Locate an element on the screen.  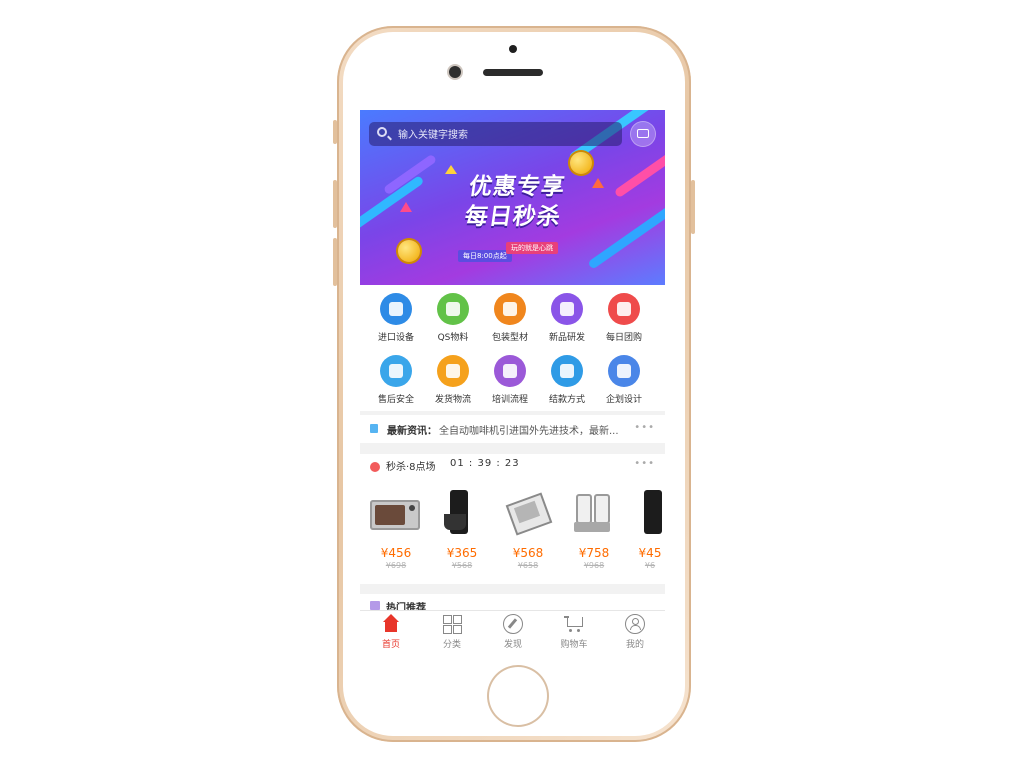
speaker-icon is located at coordinates (374, 428).